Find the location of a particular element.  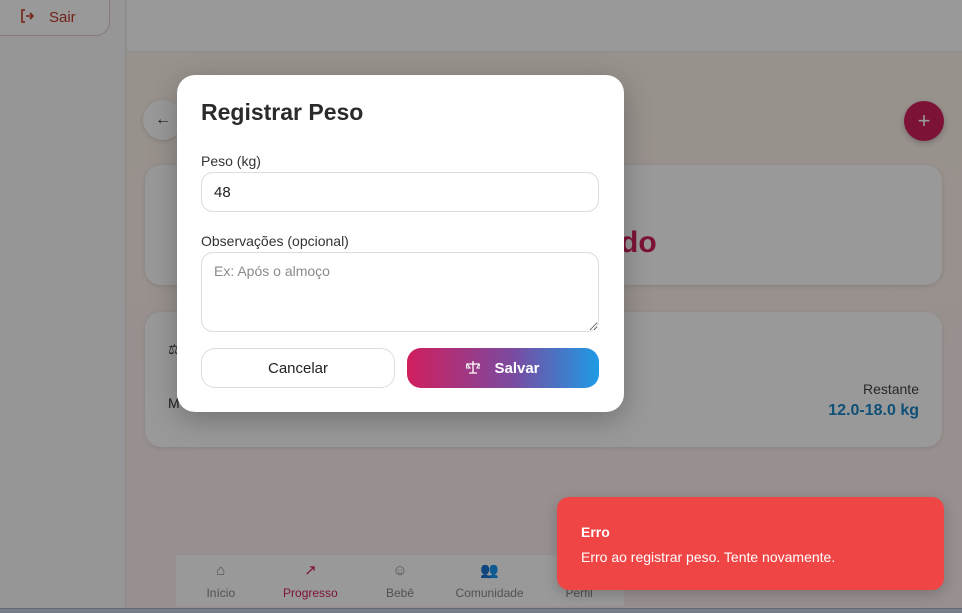

weight-input is located at coordinates (400, 192).